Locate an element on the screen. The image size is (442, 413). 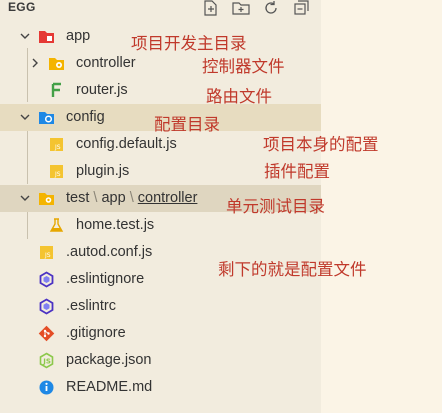
compact-folder-path: test \ app \ controller is located at coordinates (131, 198).